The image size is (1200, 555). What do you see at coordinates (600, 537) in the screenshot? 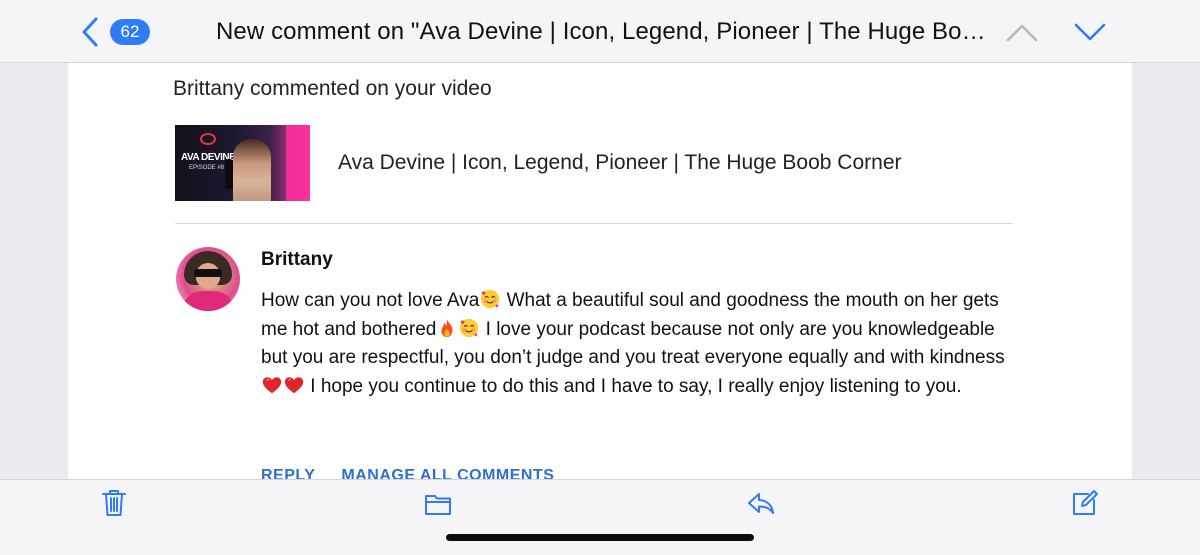
I see `home-indicator` at bounding box center [600, 537].